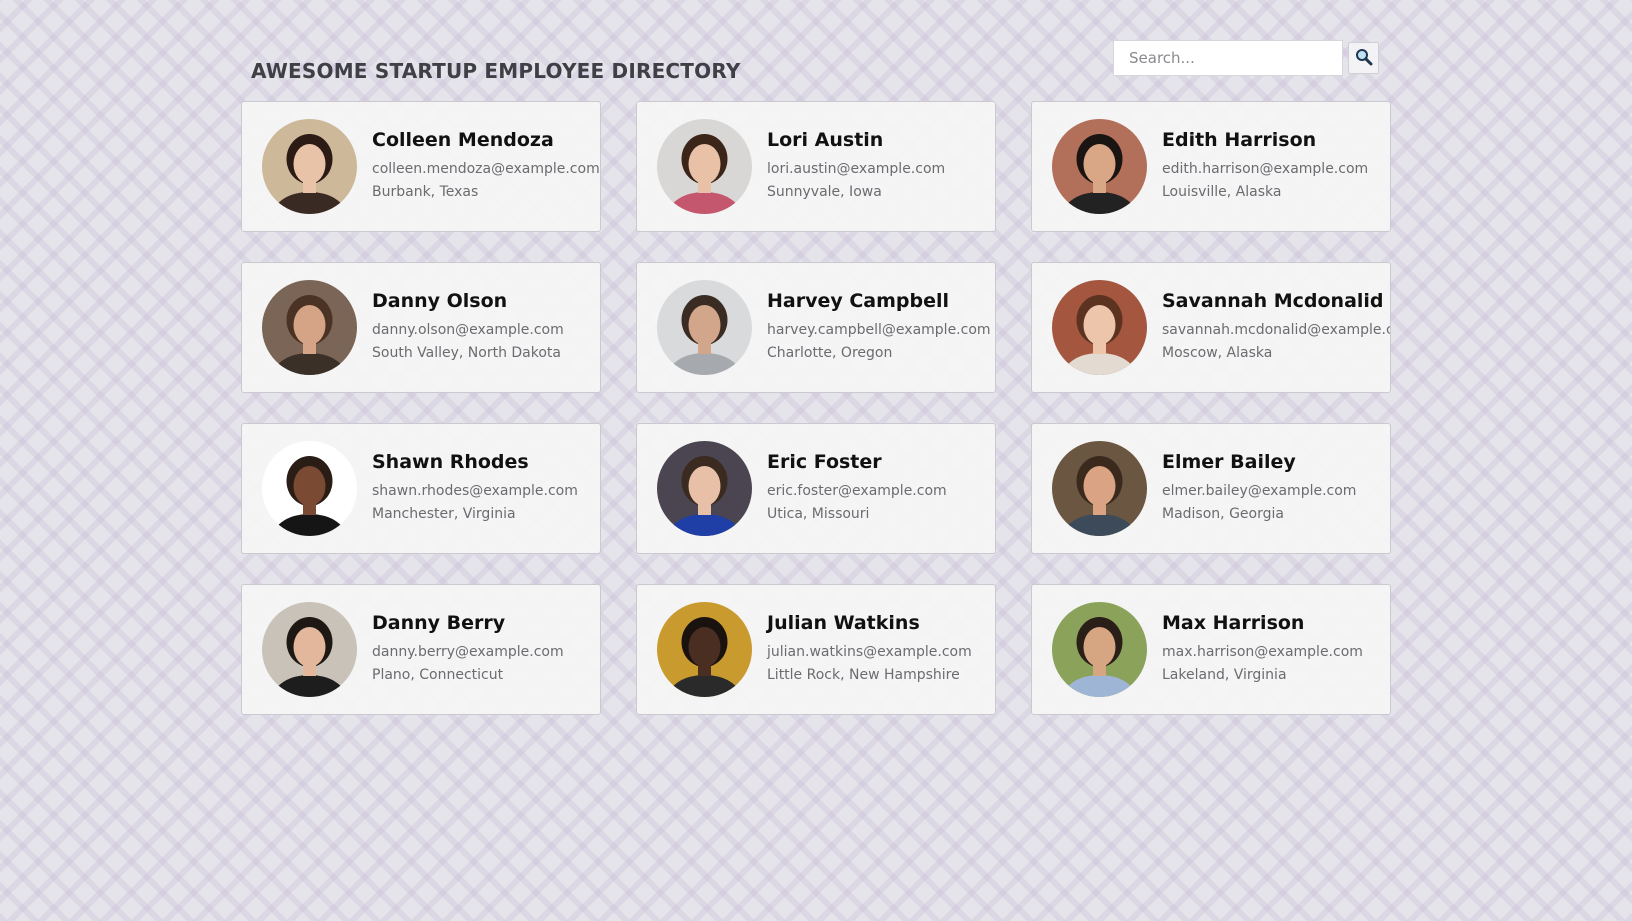 The height and width of the screenshot is (921, 1632). I want to click on page-title: AWESOME STARTUP EMPLOYEE DIRECTORY, so click(496, 71).